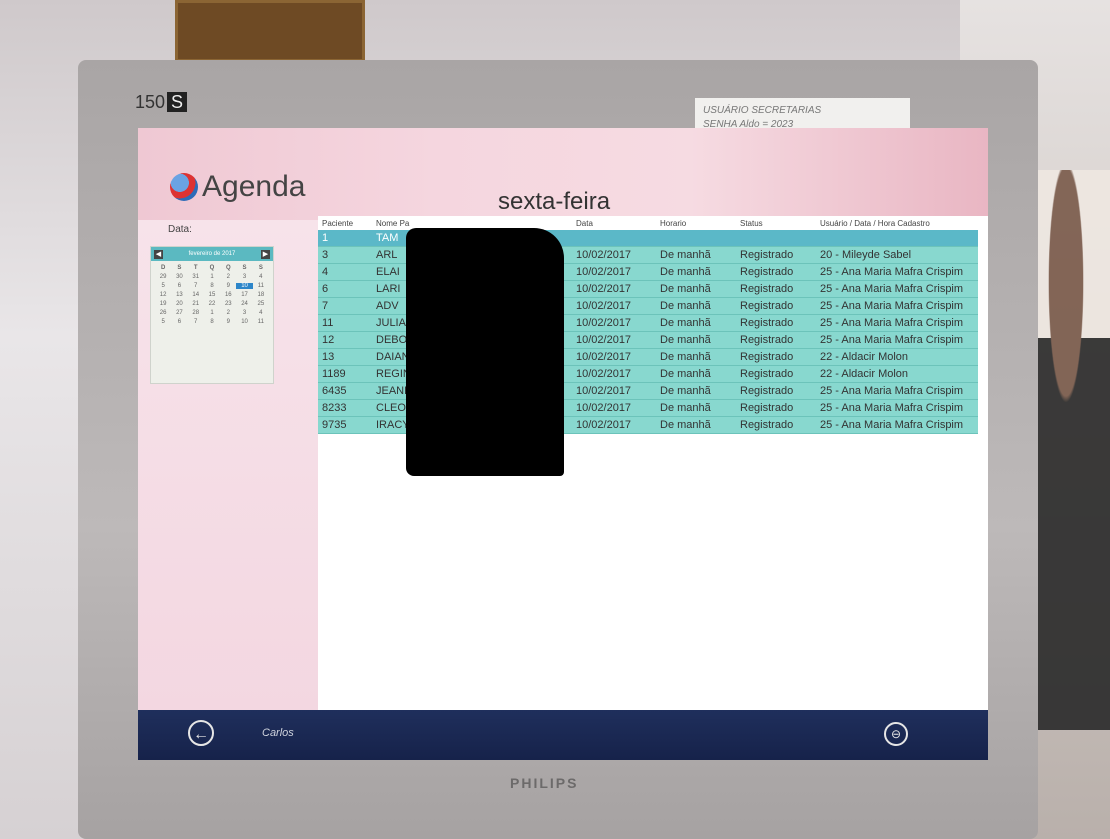  Describe the element at coordinates (776, 223) in the screenshot. I see `column-header: Status` at that location.